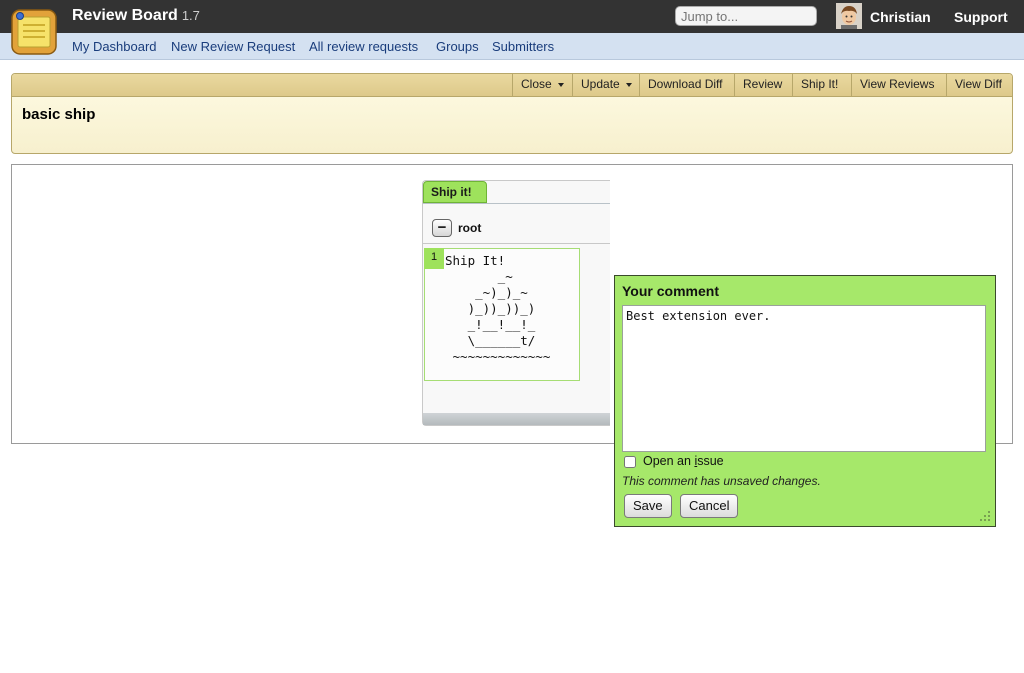  Describe the element at coordinates (709, 506) in the screenshot. I see `cancel-button: Cancel` at that location.